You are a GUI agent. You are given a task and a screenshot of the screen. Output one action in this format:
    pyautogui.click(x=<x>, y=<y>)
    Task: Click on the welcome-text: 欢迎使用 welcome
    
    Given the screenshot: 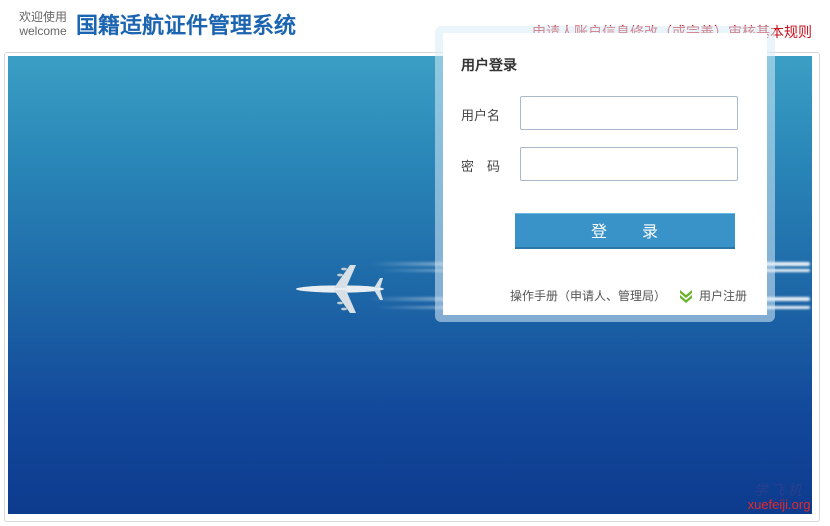 What is the action you would take?
    pyautogui.click(x=43, y=24)
    